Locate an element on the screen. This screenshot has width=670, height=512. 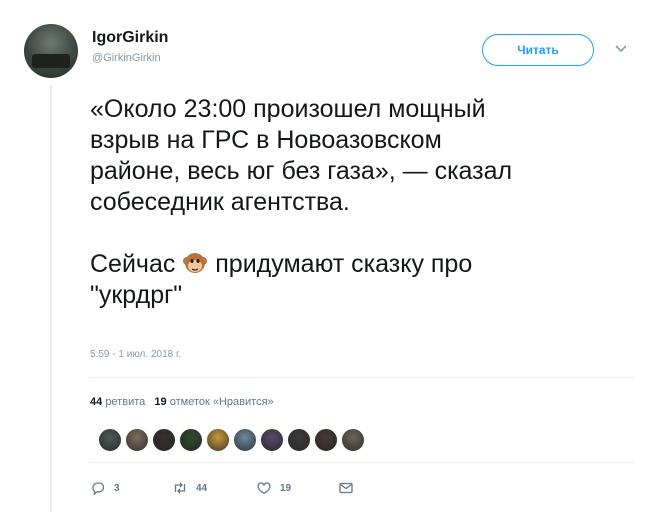
monkey-face-icon is located at coordinates (195, 263).